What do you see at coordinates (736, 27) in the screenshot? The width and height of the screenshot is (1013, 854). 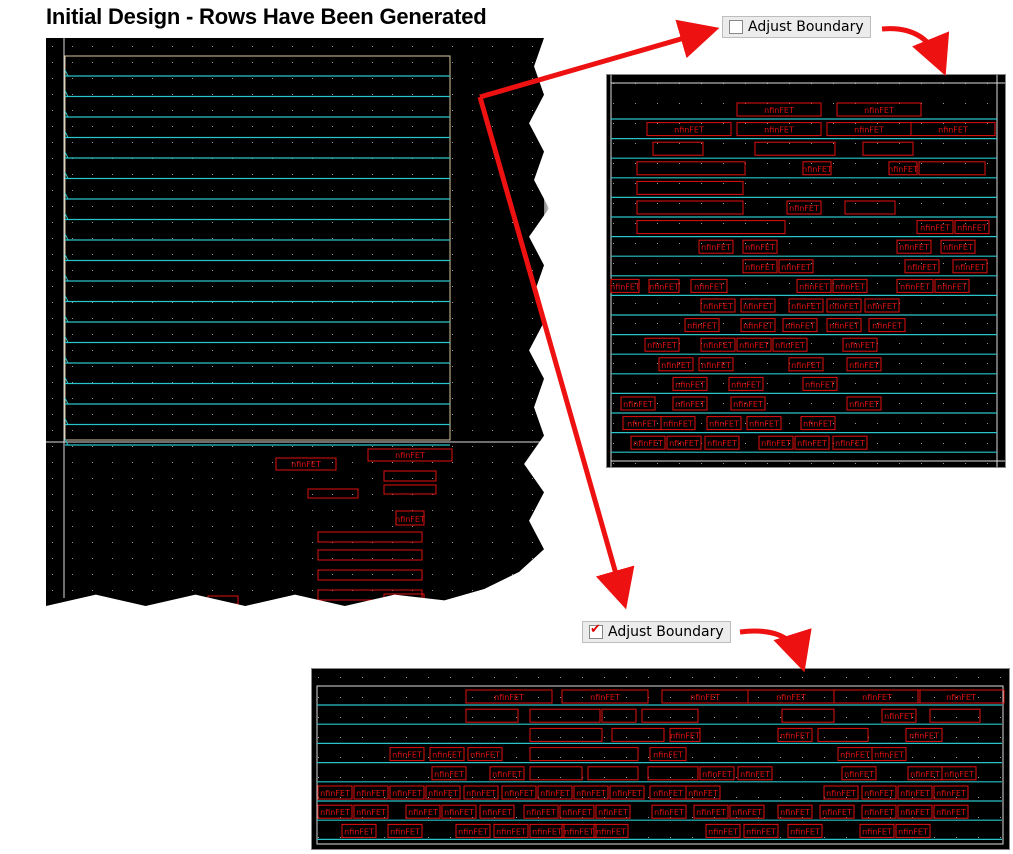 I see `unchecked-checkbox-icon` at bounding box center [736, 27].